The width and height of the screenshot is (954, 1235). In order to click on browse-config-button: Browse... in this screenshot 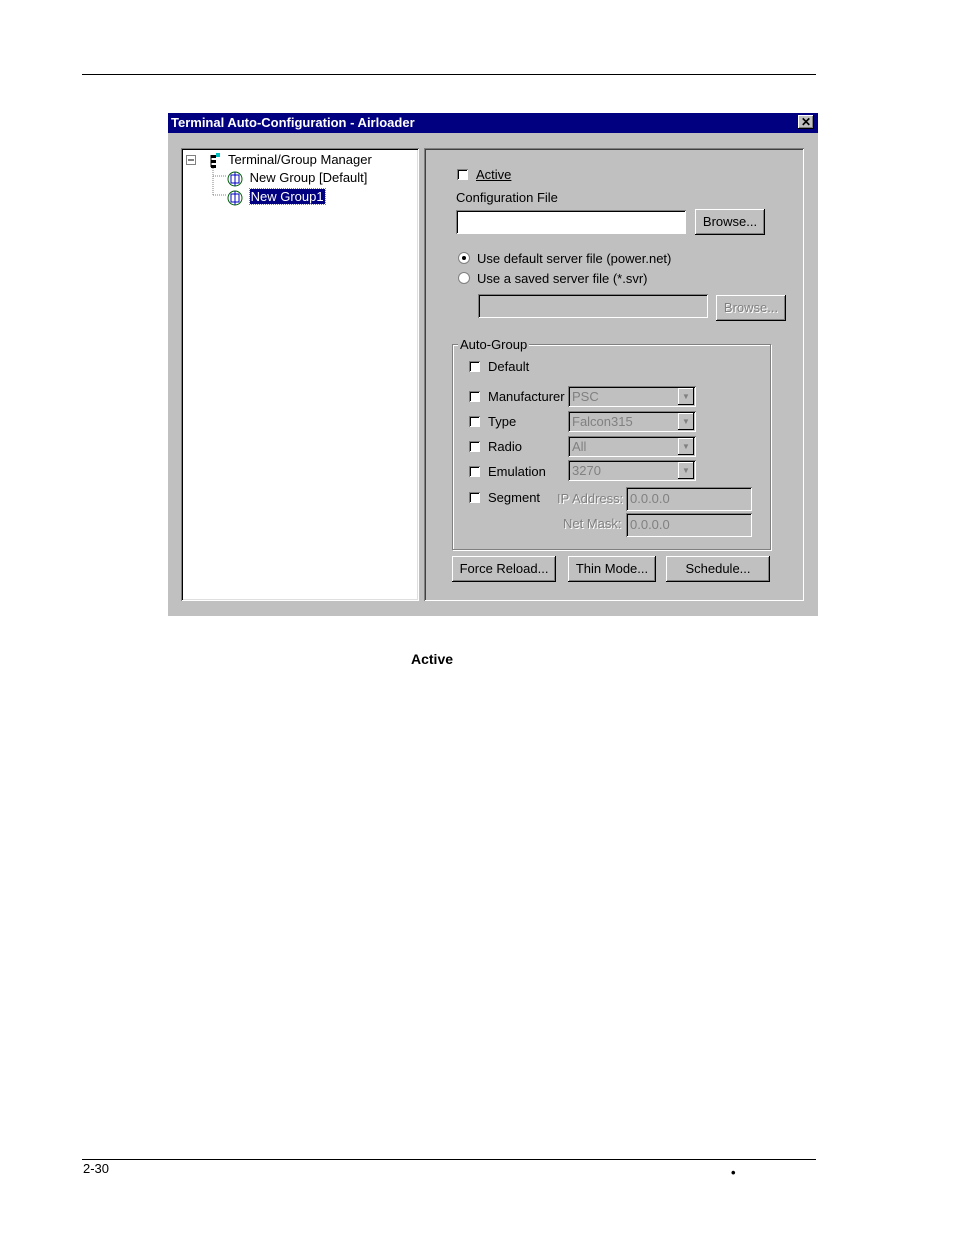, I will do `click(730, 222)`.